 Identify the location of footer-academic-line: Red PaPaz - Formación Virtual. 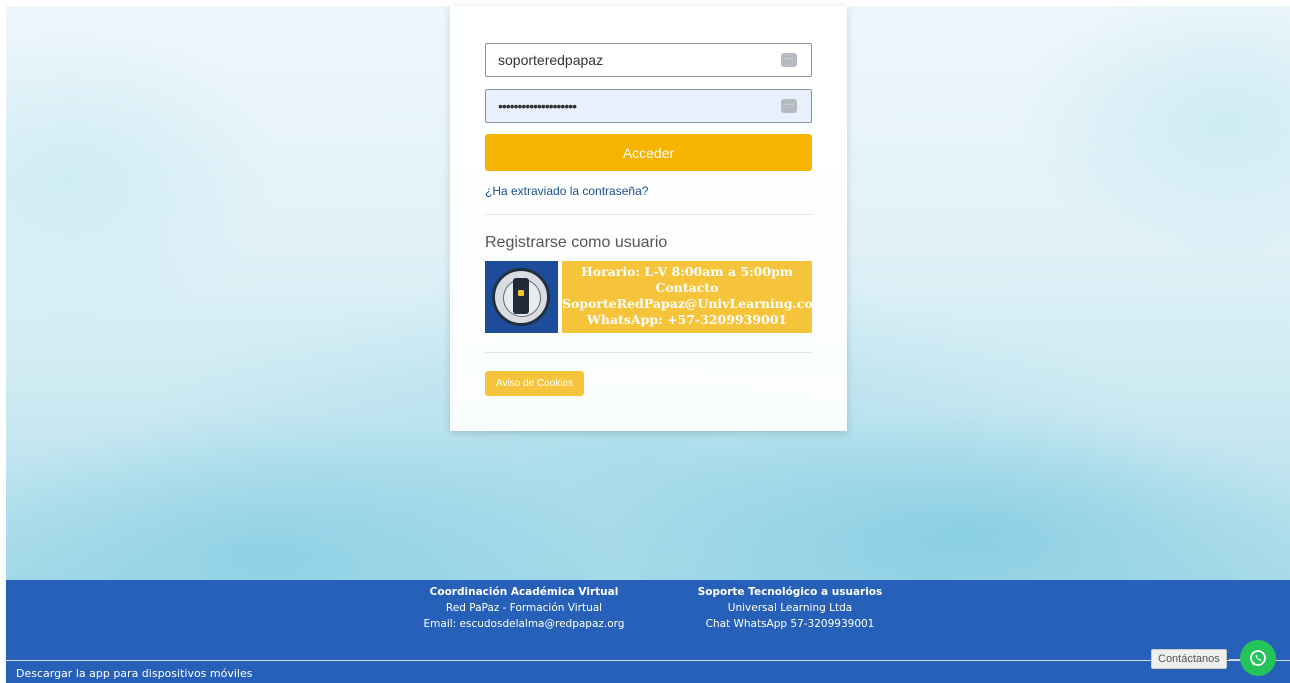
(524, 608).